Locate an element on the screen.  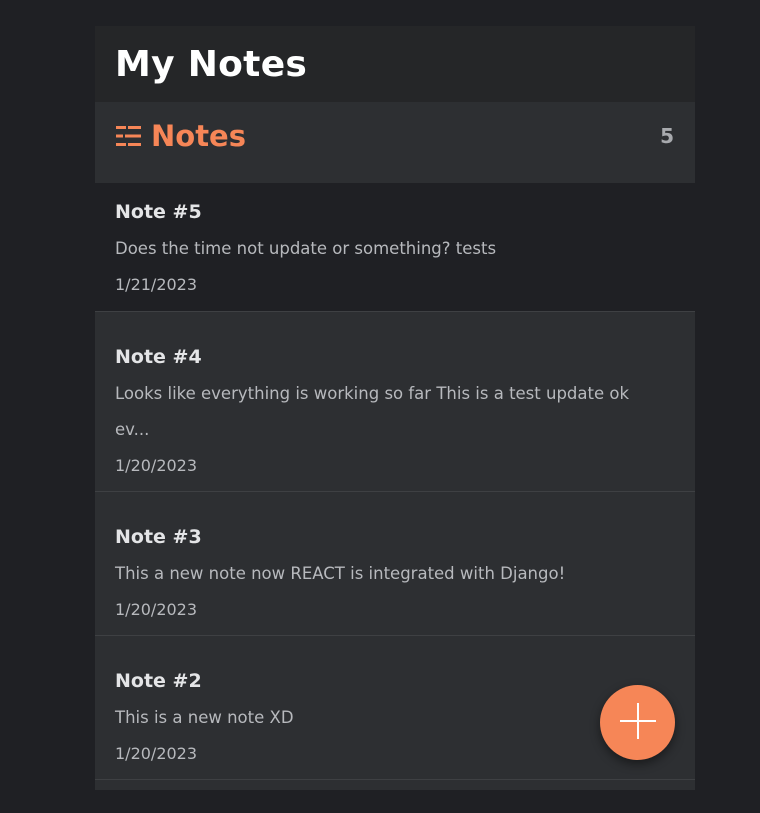
add-note-button is located at coordinates (637, 722).